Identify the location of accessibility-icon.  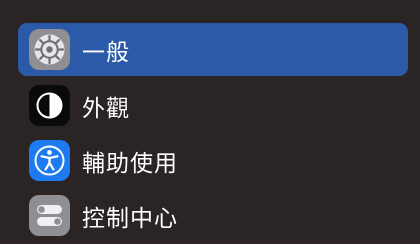
(49, 160).